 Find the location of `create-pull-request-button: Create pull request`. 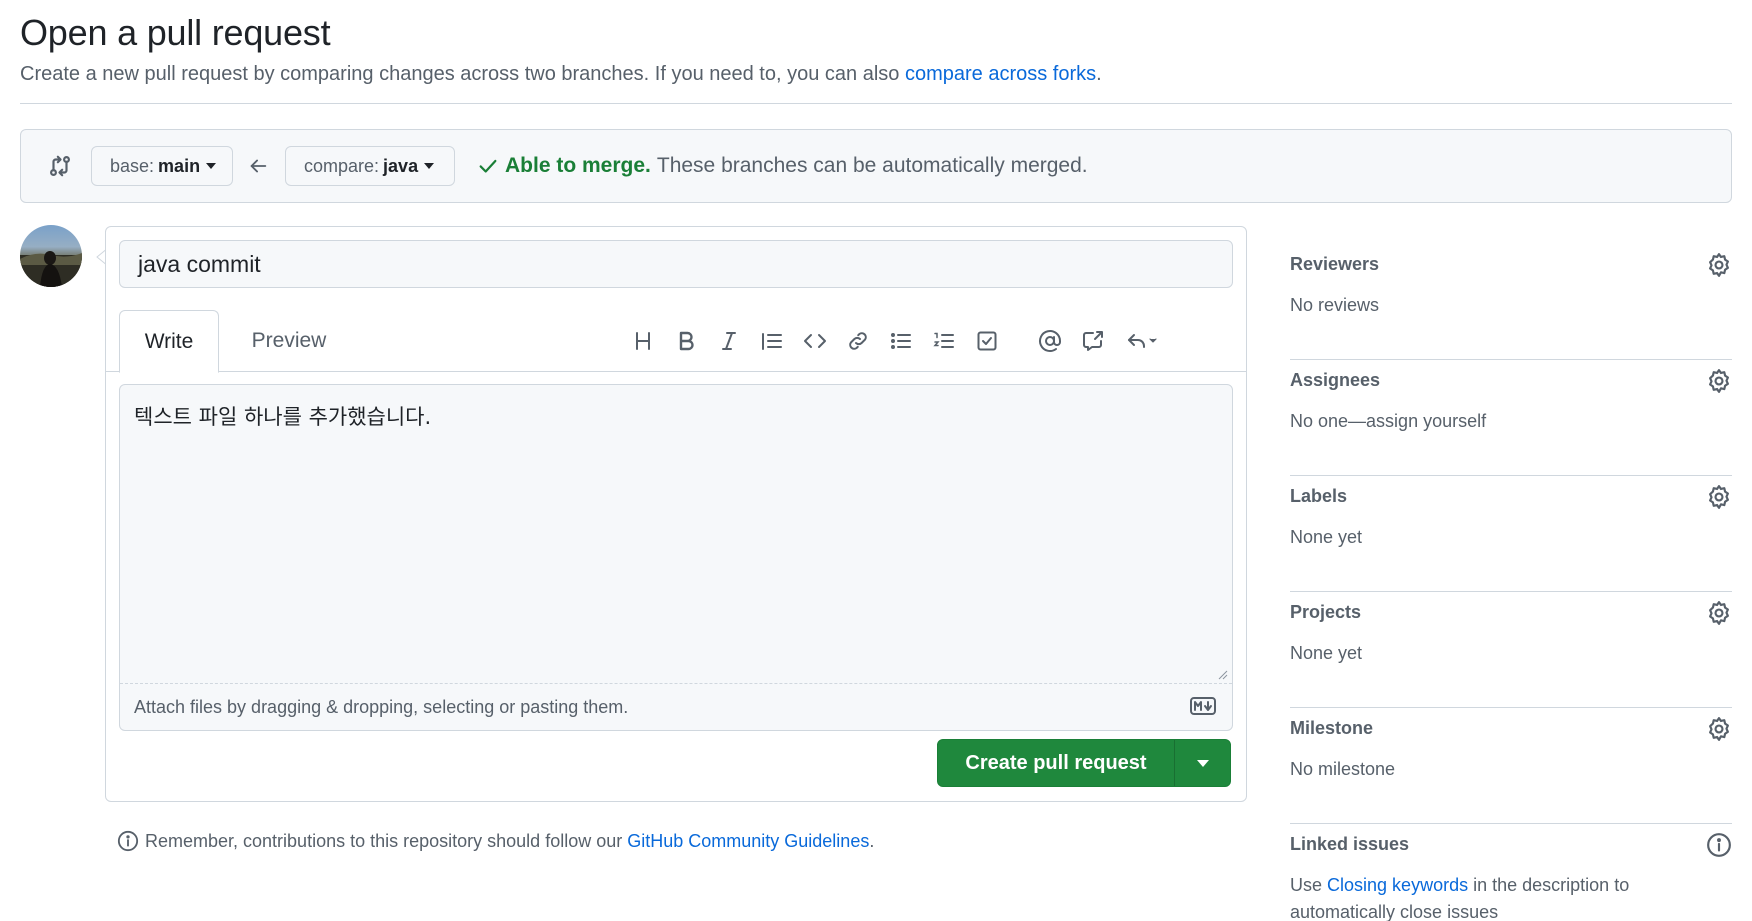

create-pull-request-button: Create pull request is located at coordinates (1084, 763).